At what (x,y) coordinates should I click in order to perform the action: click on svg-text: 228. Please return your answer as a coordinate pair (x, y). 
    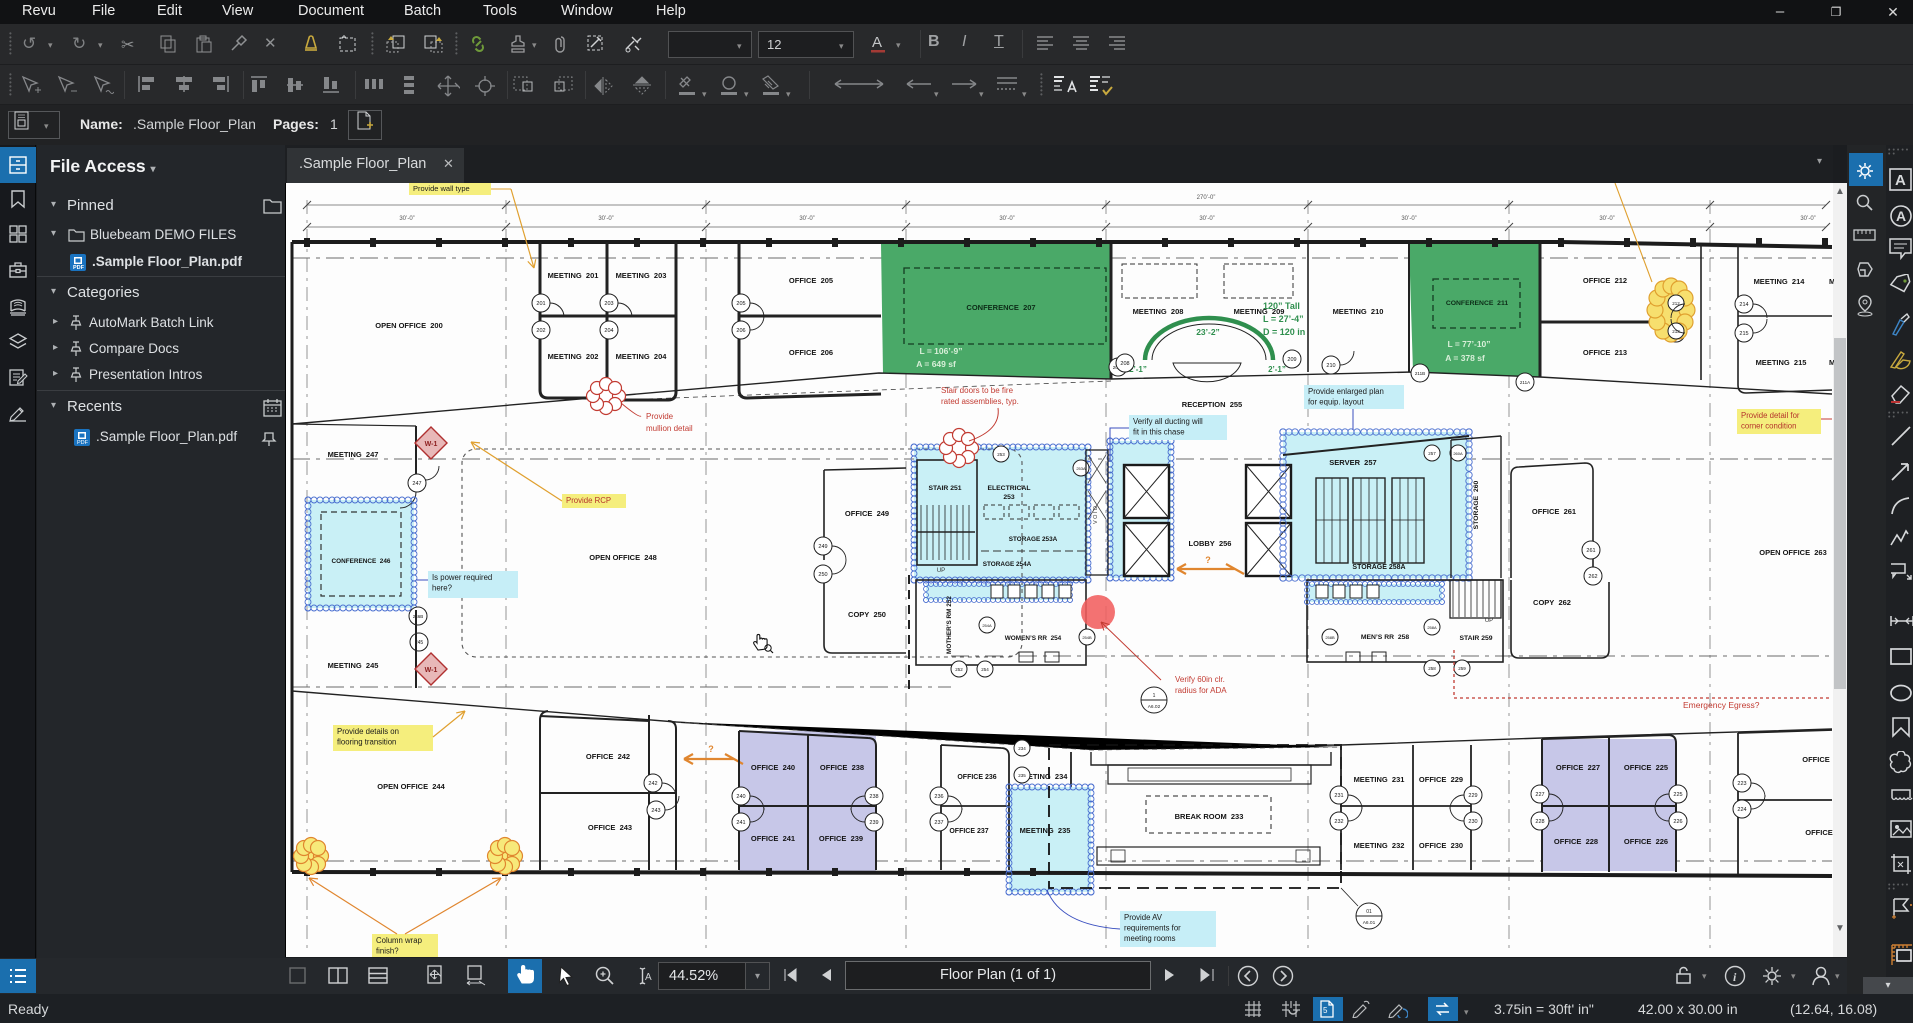
    Looking at the image, I should click on (1539, 822).